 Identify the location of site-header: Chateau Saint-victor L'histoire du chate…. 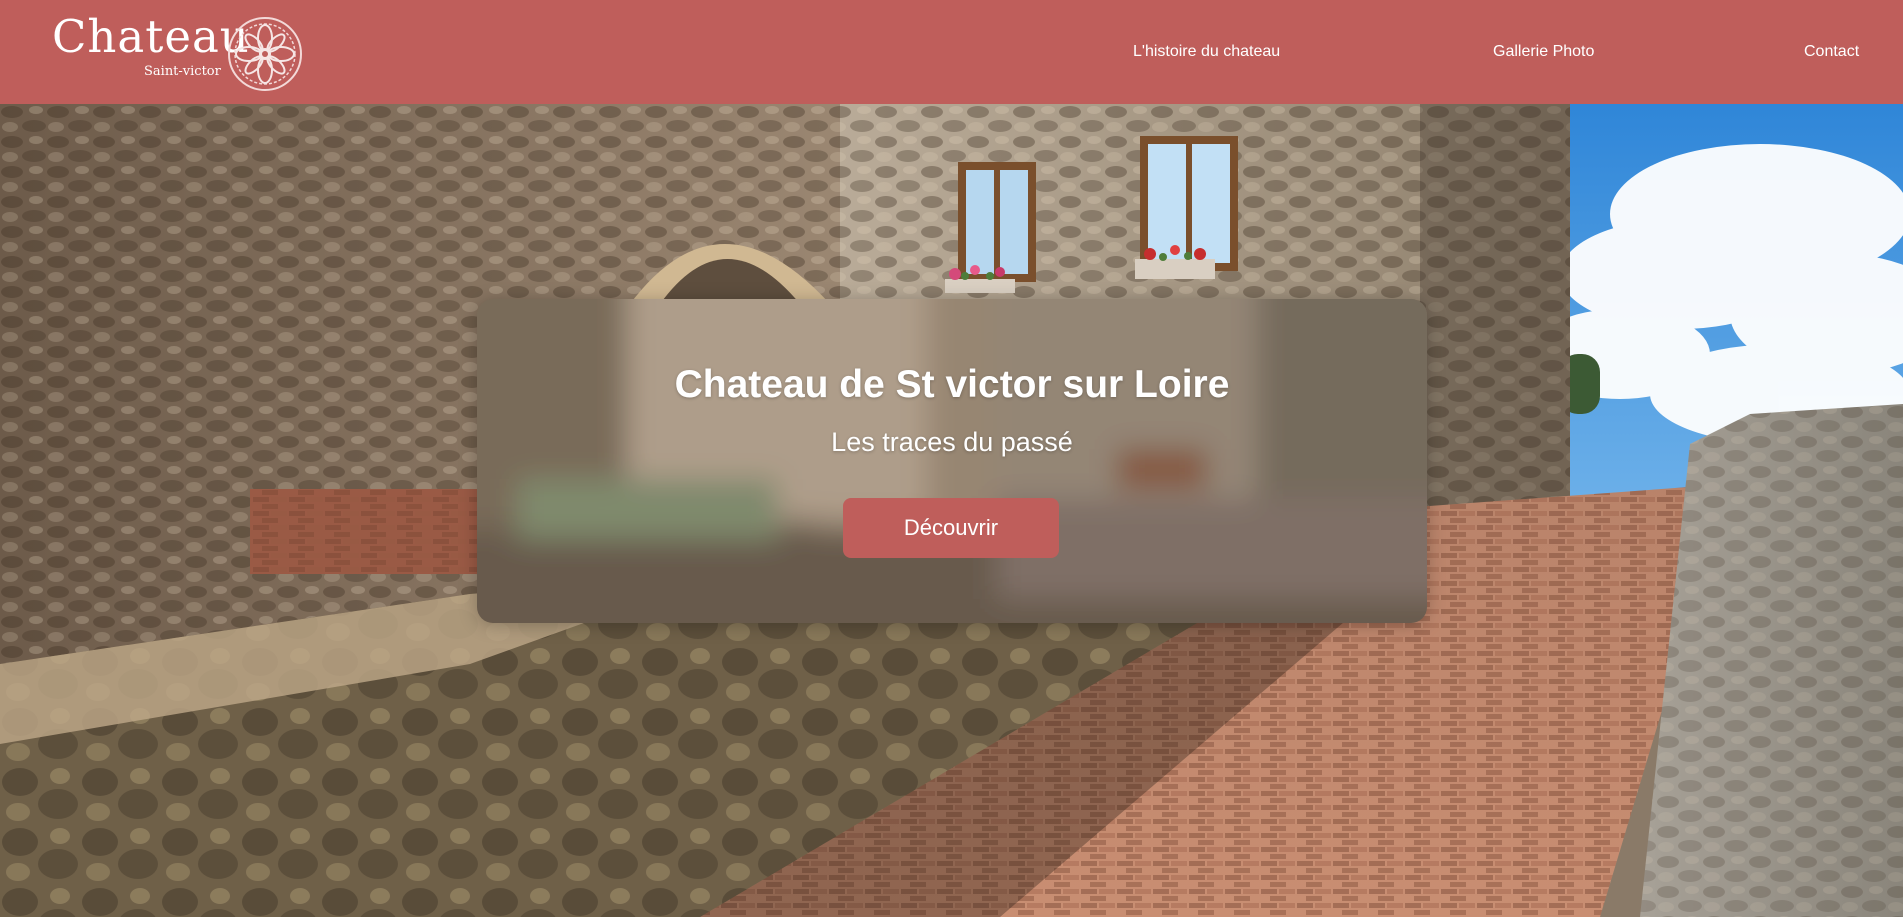
(951, 52).